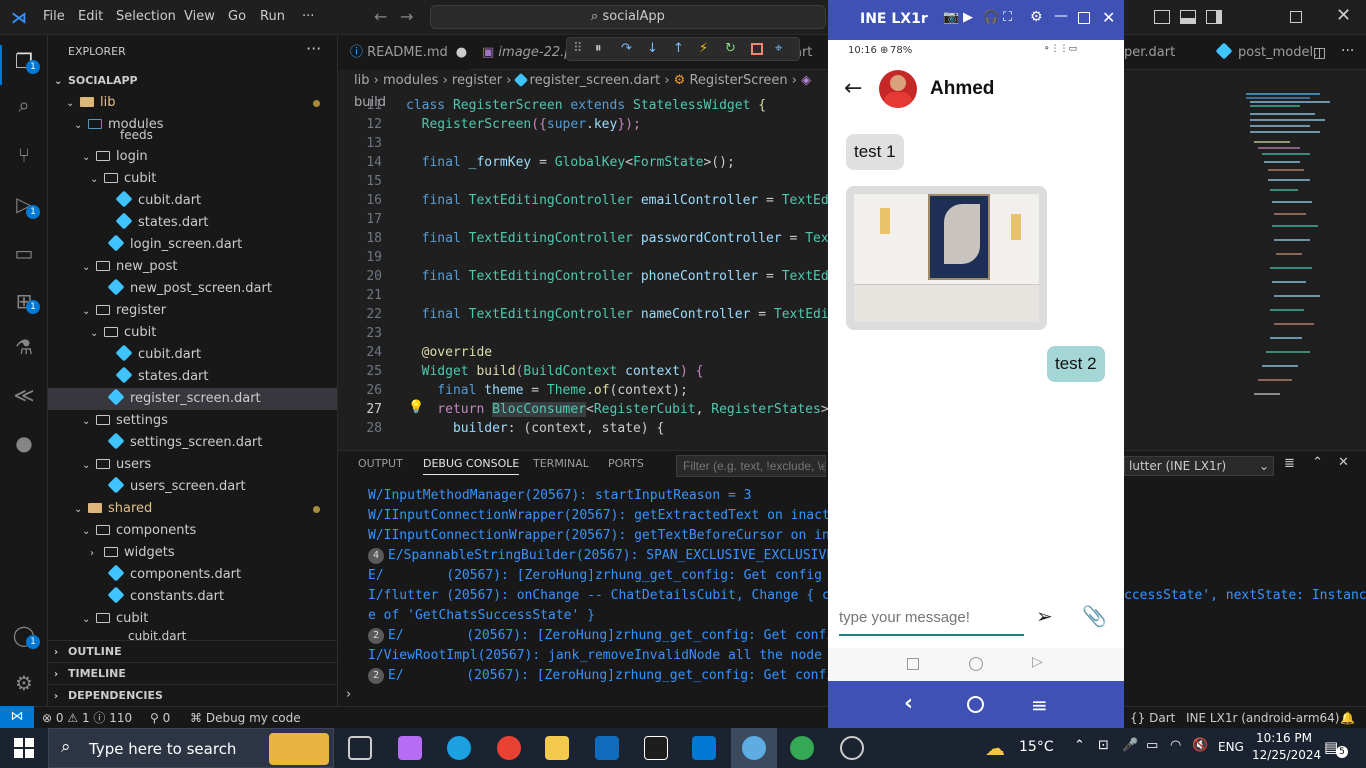 The width and height of the screenshot is (1366, 768). Describe the element at coordinates (1214, 17) in the screenshot. I see `layout-sidebar-right-icon` at that location.